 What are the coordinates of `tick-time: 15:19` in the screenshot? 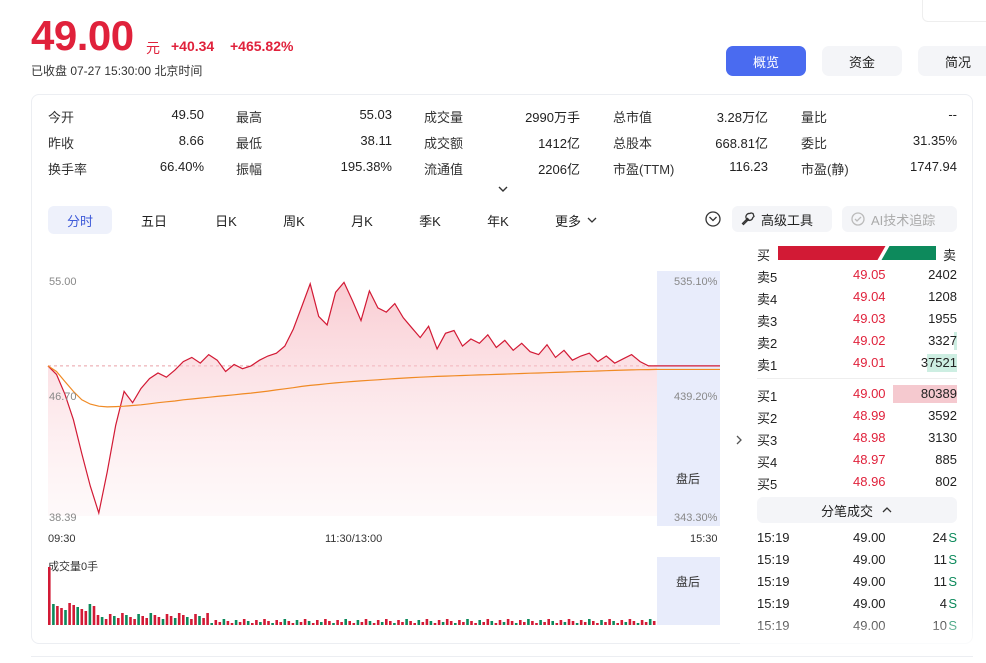 It's located at (773, 603).